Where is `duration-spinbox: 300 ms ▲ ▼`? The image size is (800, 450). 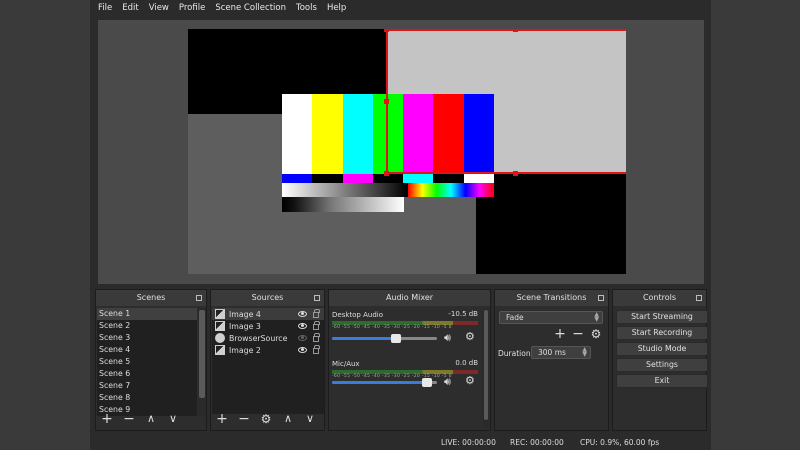 duration-spinbox: 300 ms ▲ ▼ is located at coordinates (561, 352).